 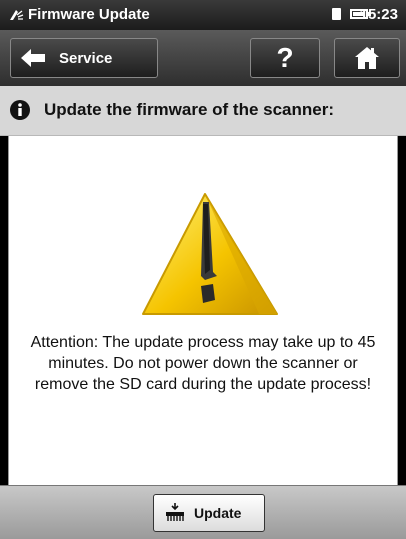 I want to click on warning-icon, so click(x=210, y=254).